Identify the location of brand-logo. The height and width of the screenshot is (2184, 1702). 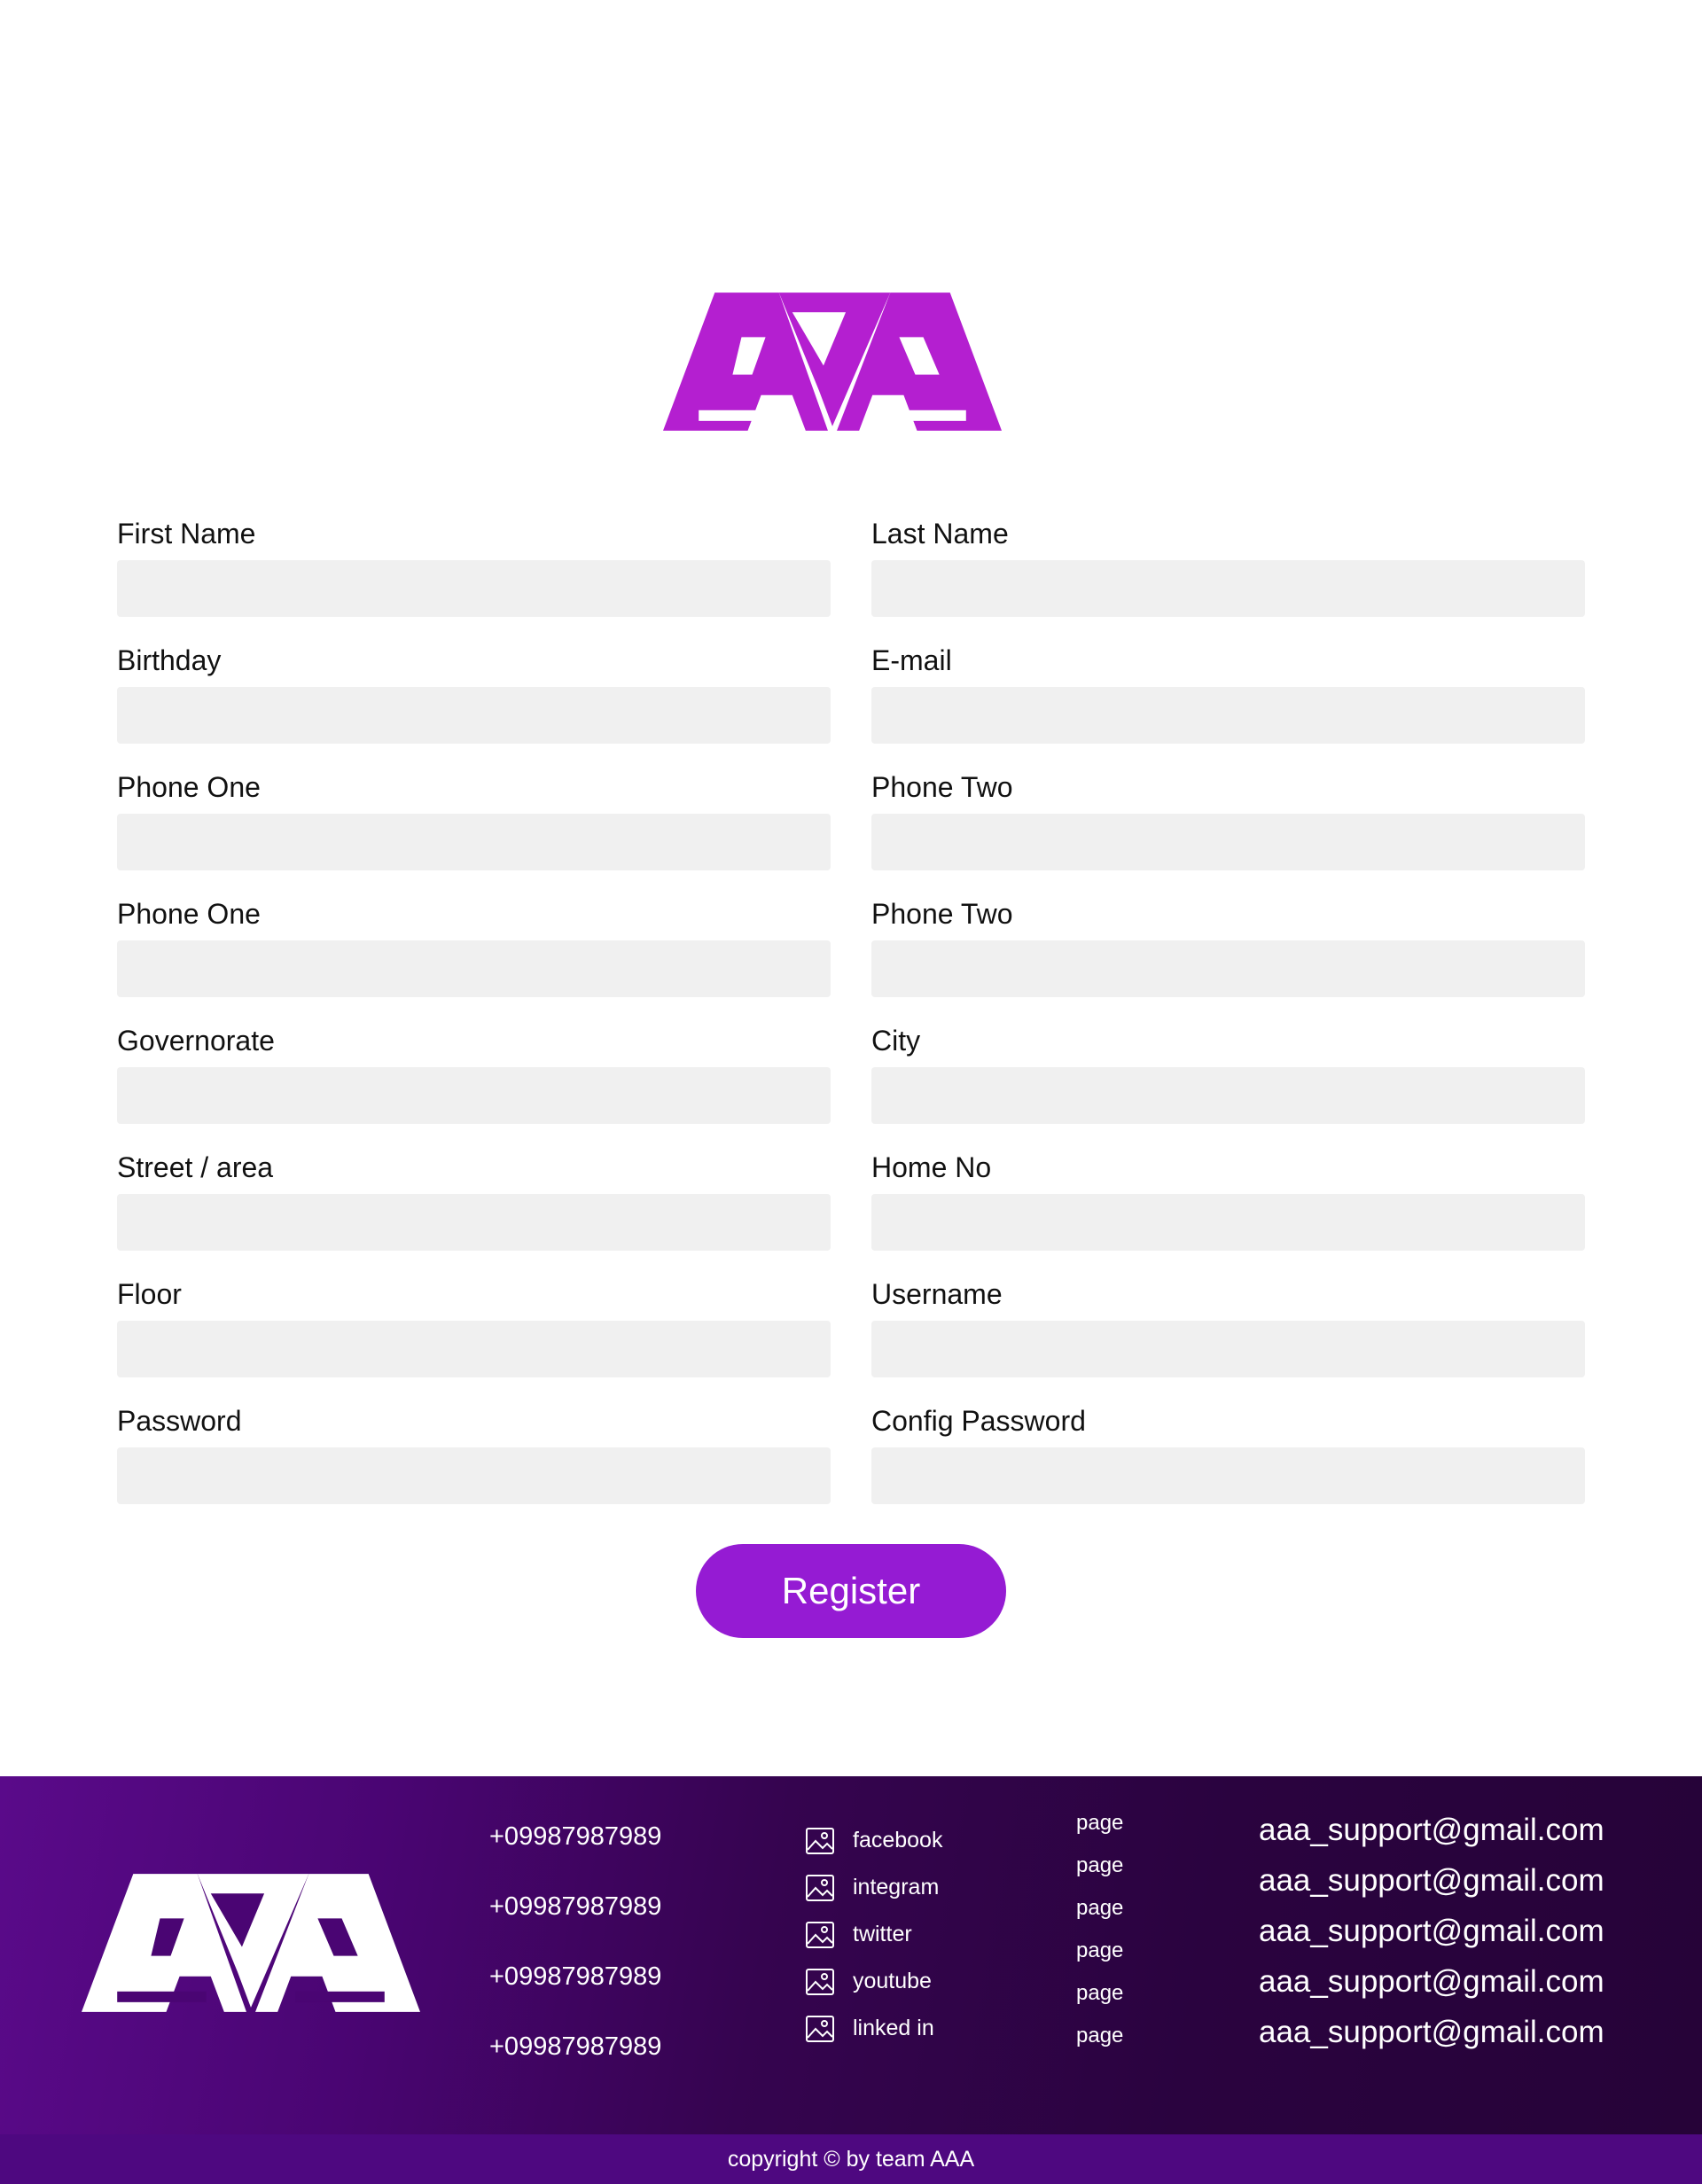
(833, 361).